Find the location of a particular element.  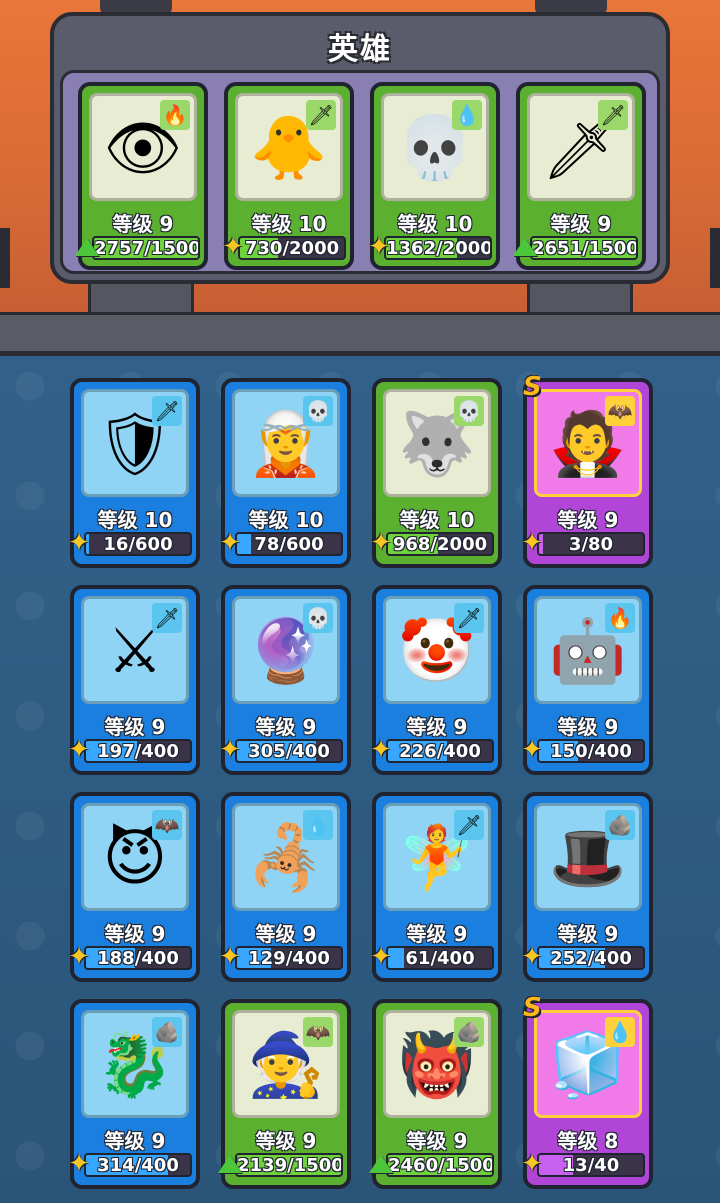

shard-progress-bar: 16/600 is located at coordinates (138, 544).